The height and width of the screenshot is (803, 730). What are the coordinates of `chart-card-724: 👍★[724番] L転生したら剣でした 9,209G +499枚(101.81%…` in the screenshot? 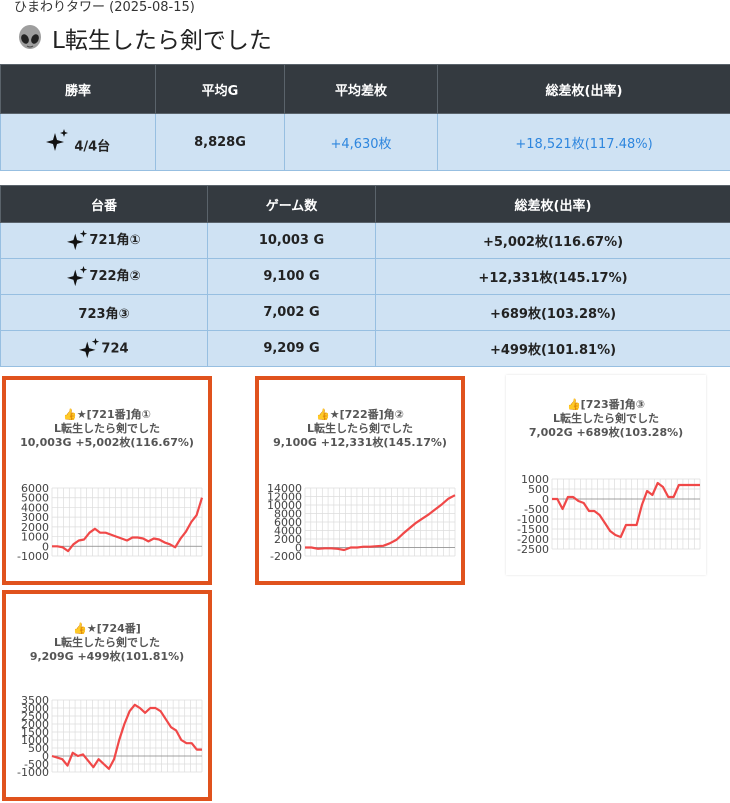 It's located at (107, 695).